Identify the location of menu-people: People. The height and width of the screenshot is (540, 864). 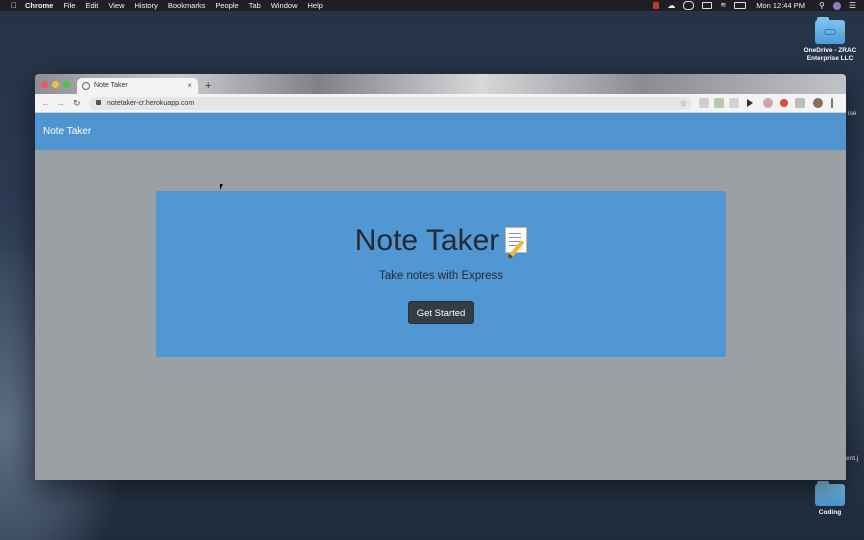
(226, 5).